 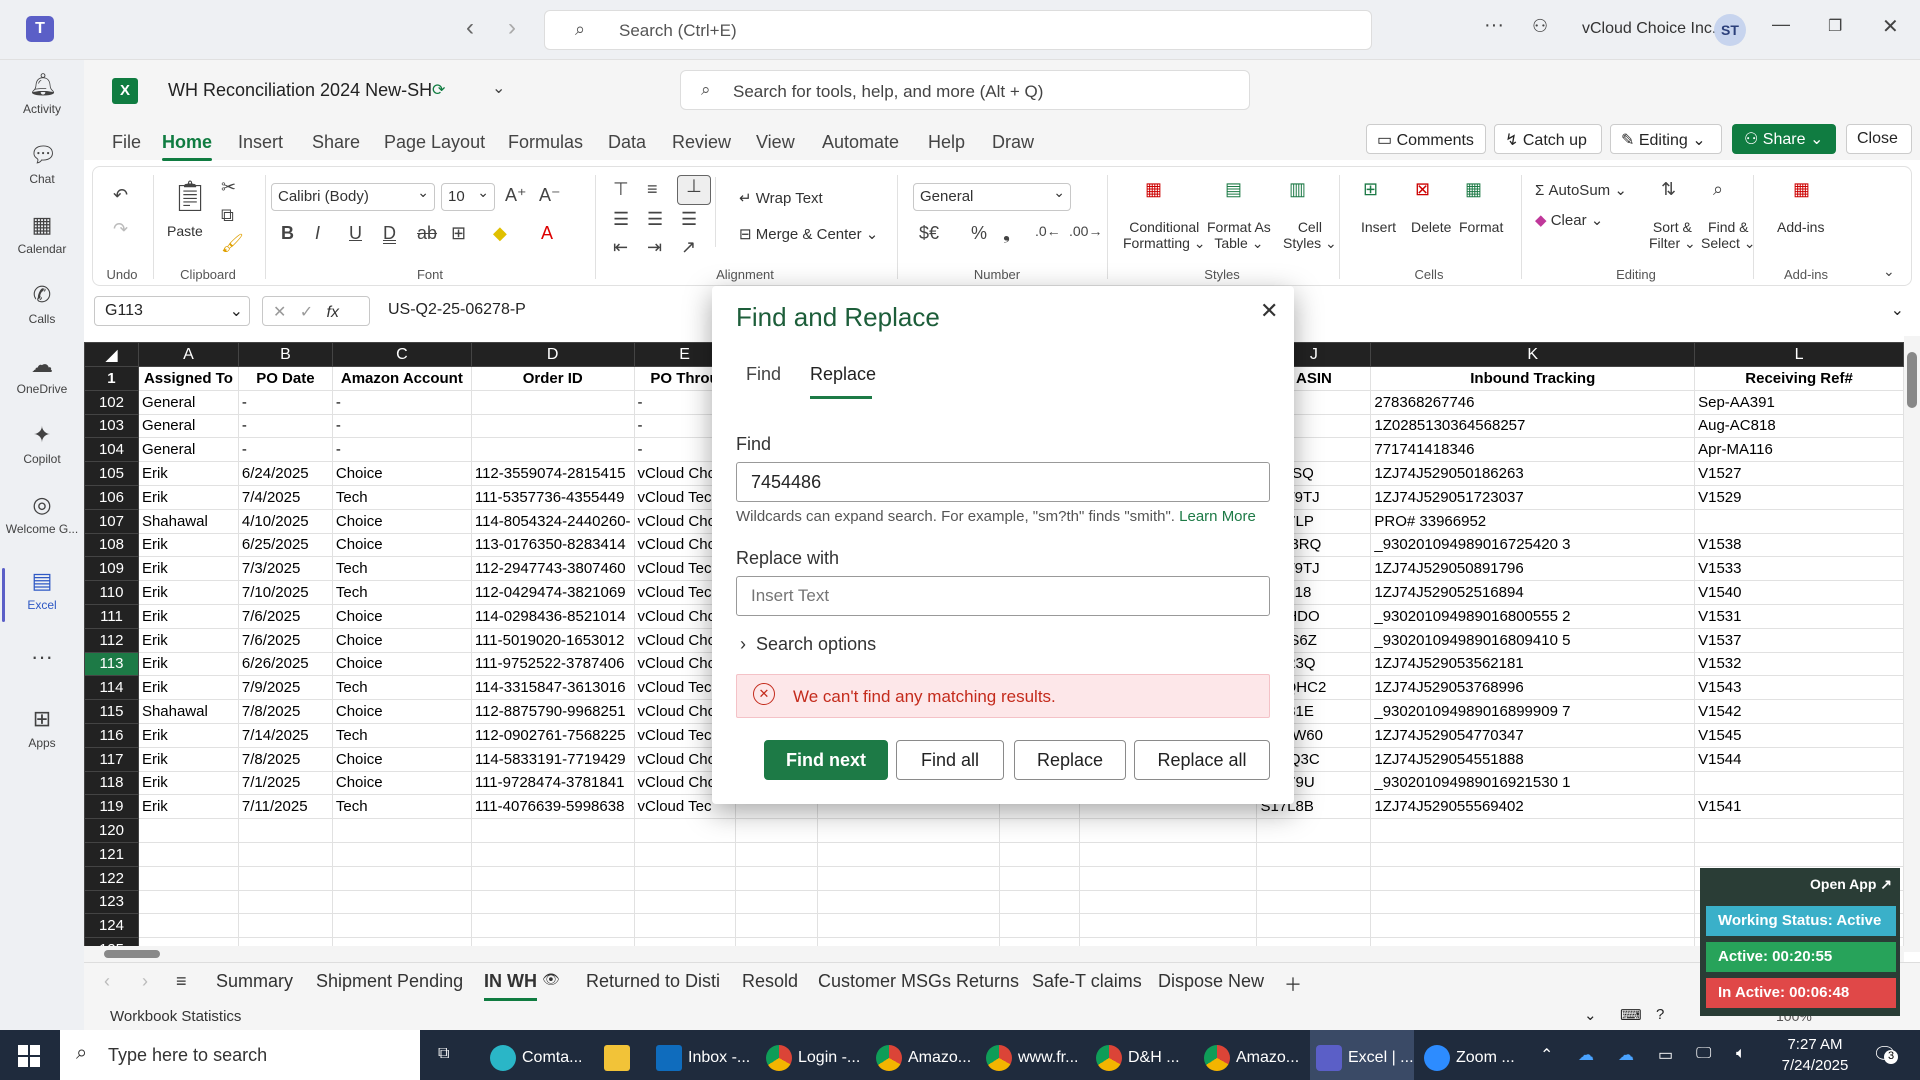 What do you see at coordinates (1211, 981) in the screenshot?
I see `sheet-tab-dispose-new: Dispose New` at bounding box center [1211, 981].